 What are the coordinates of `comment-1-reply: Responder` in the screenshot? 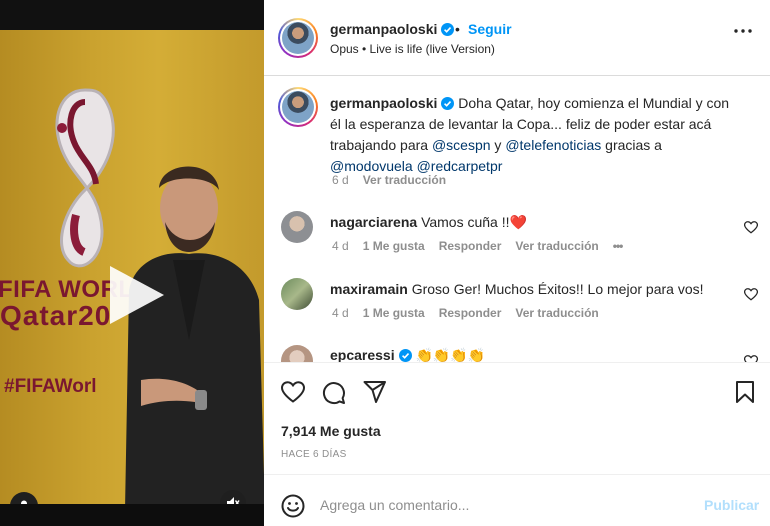 It's located at (470, 246).